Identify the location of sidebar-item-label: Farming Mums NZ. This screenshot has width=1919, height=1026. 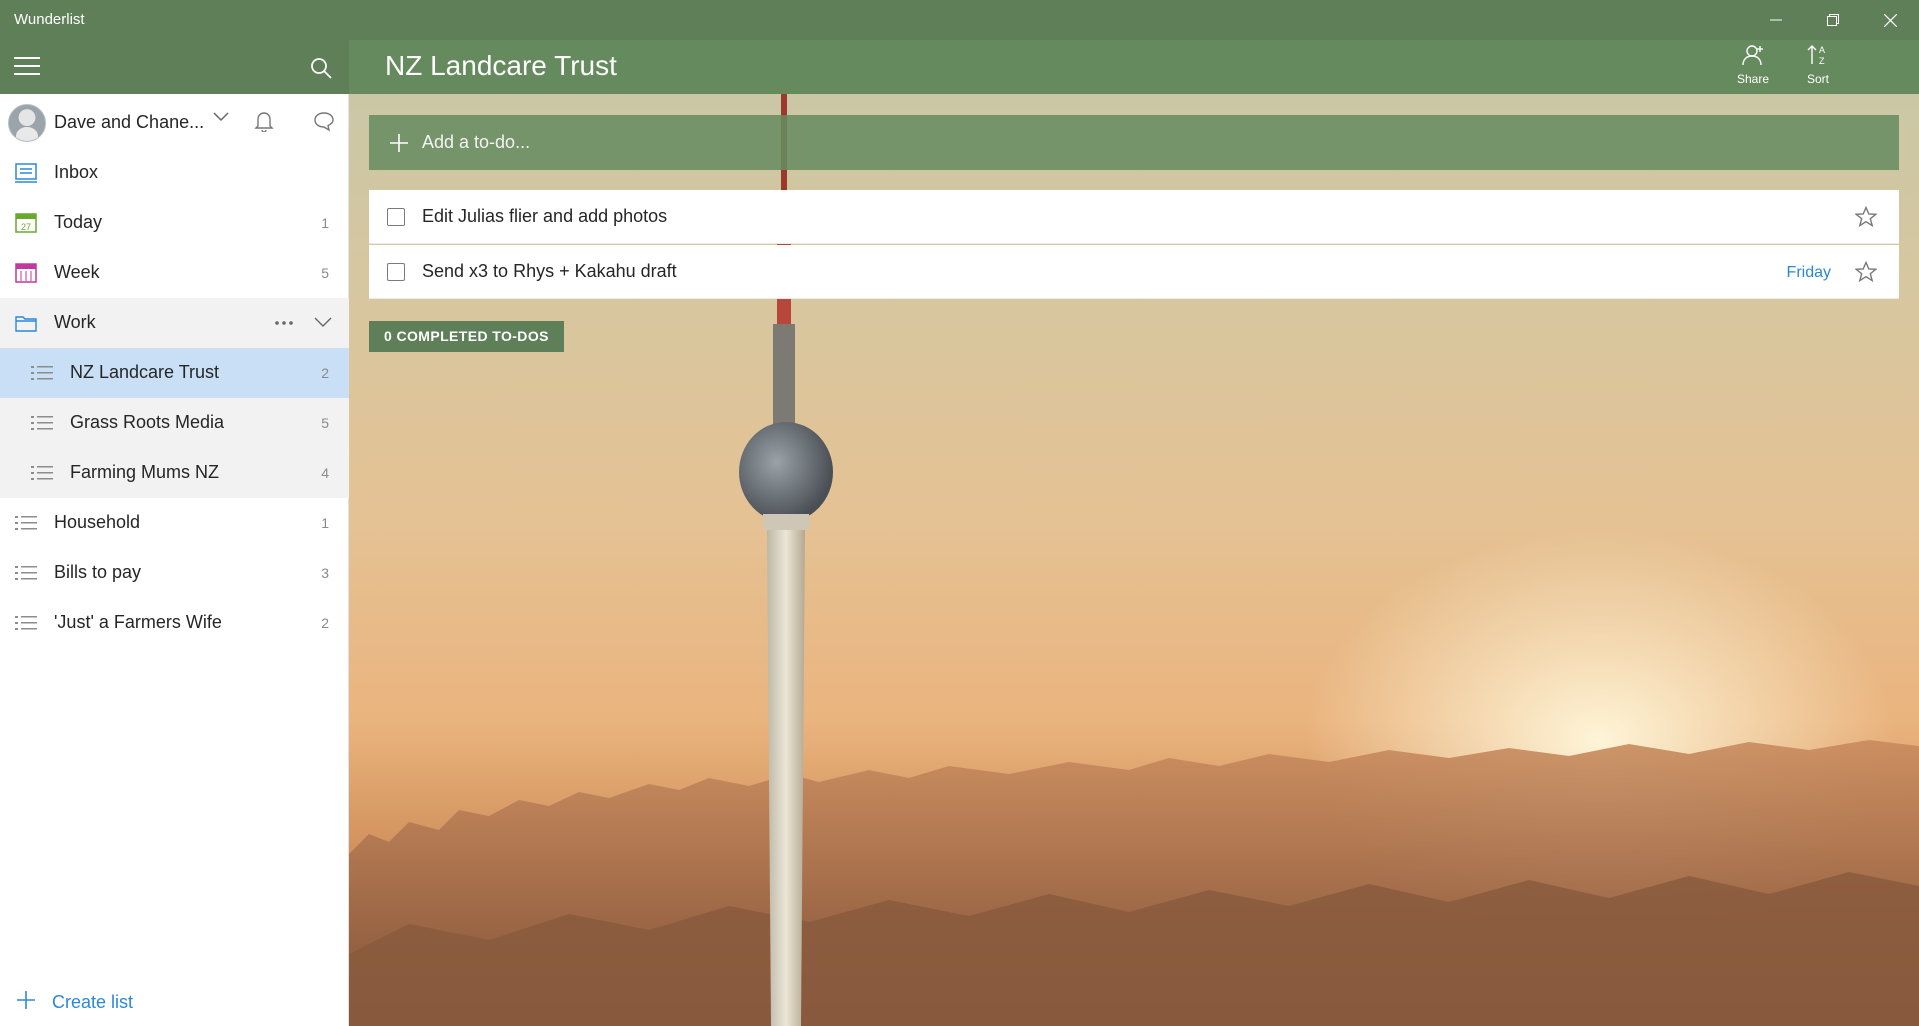
(145, 472).